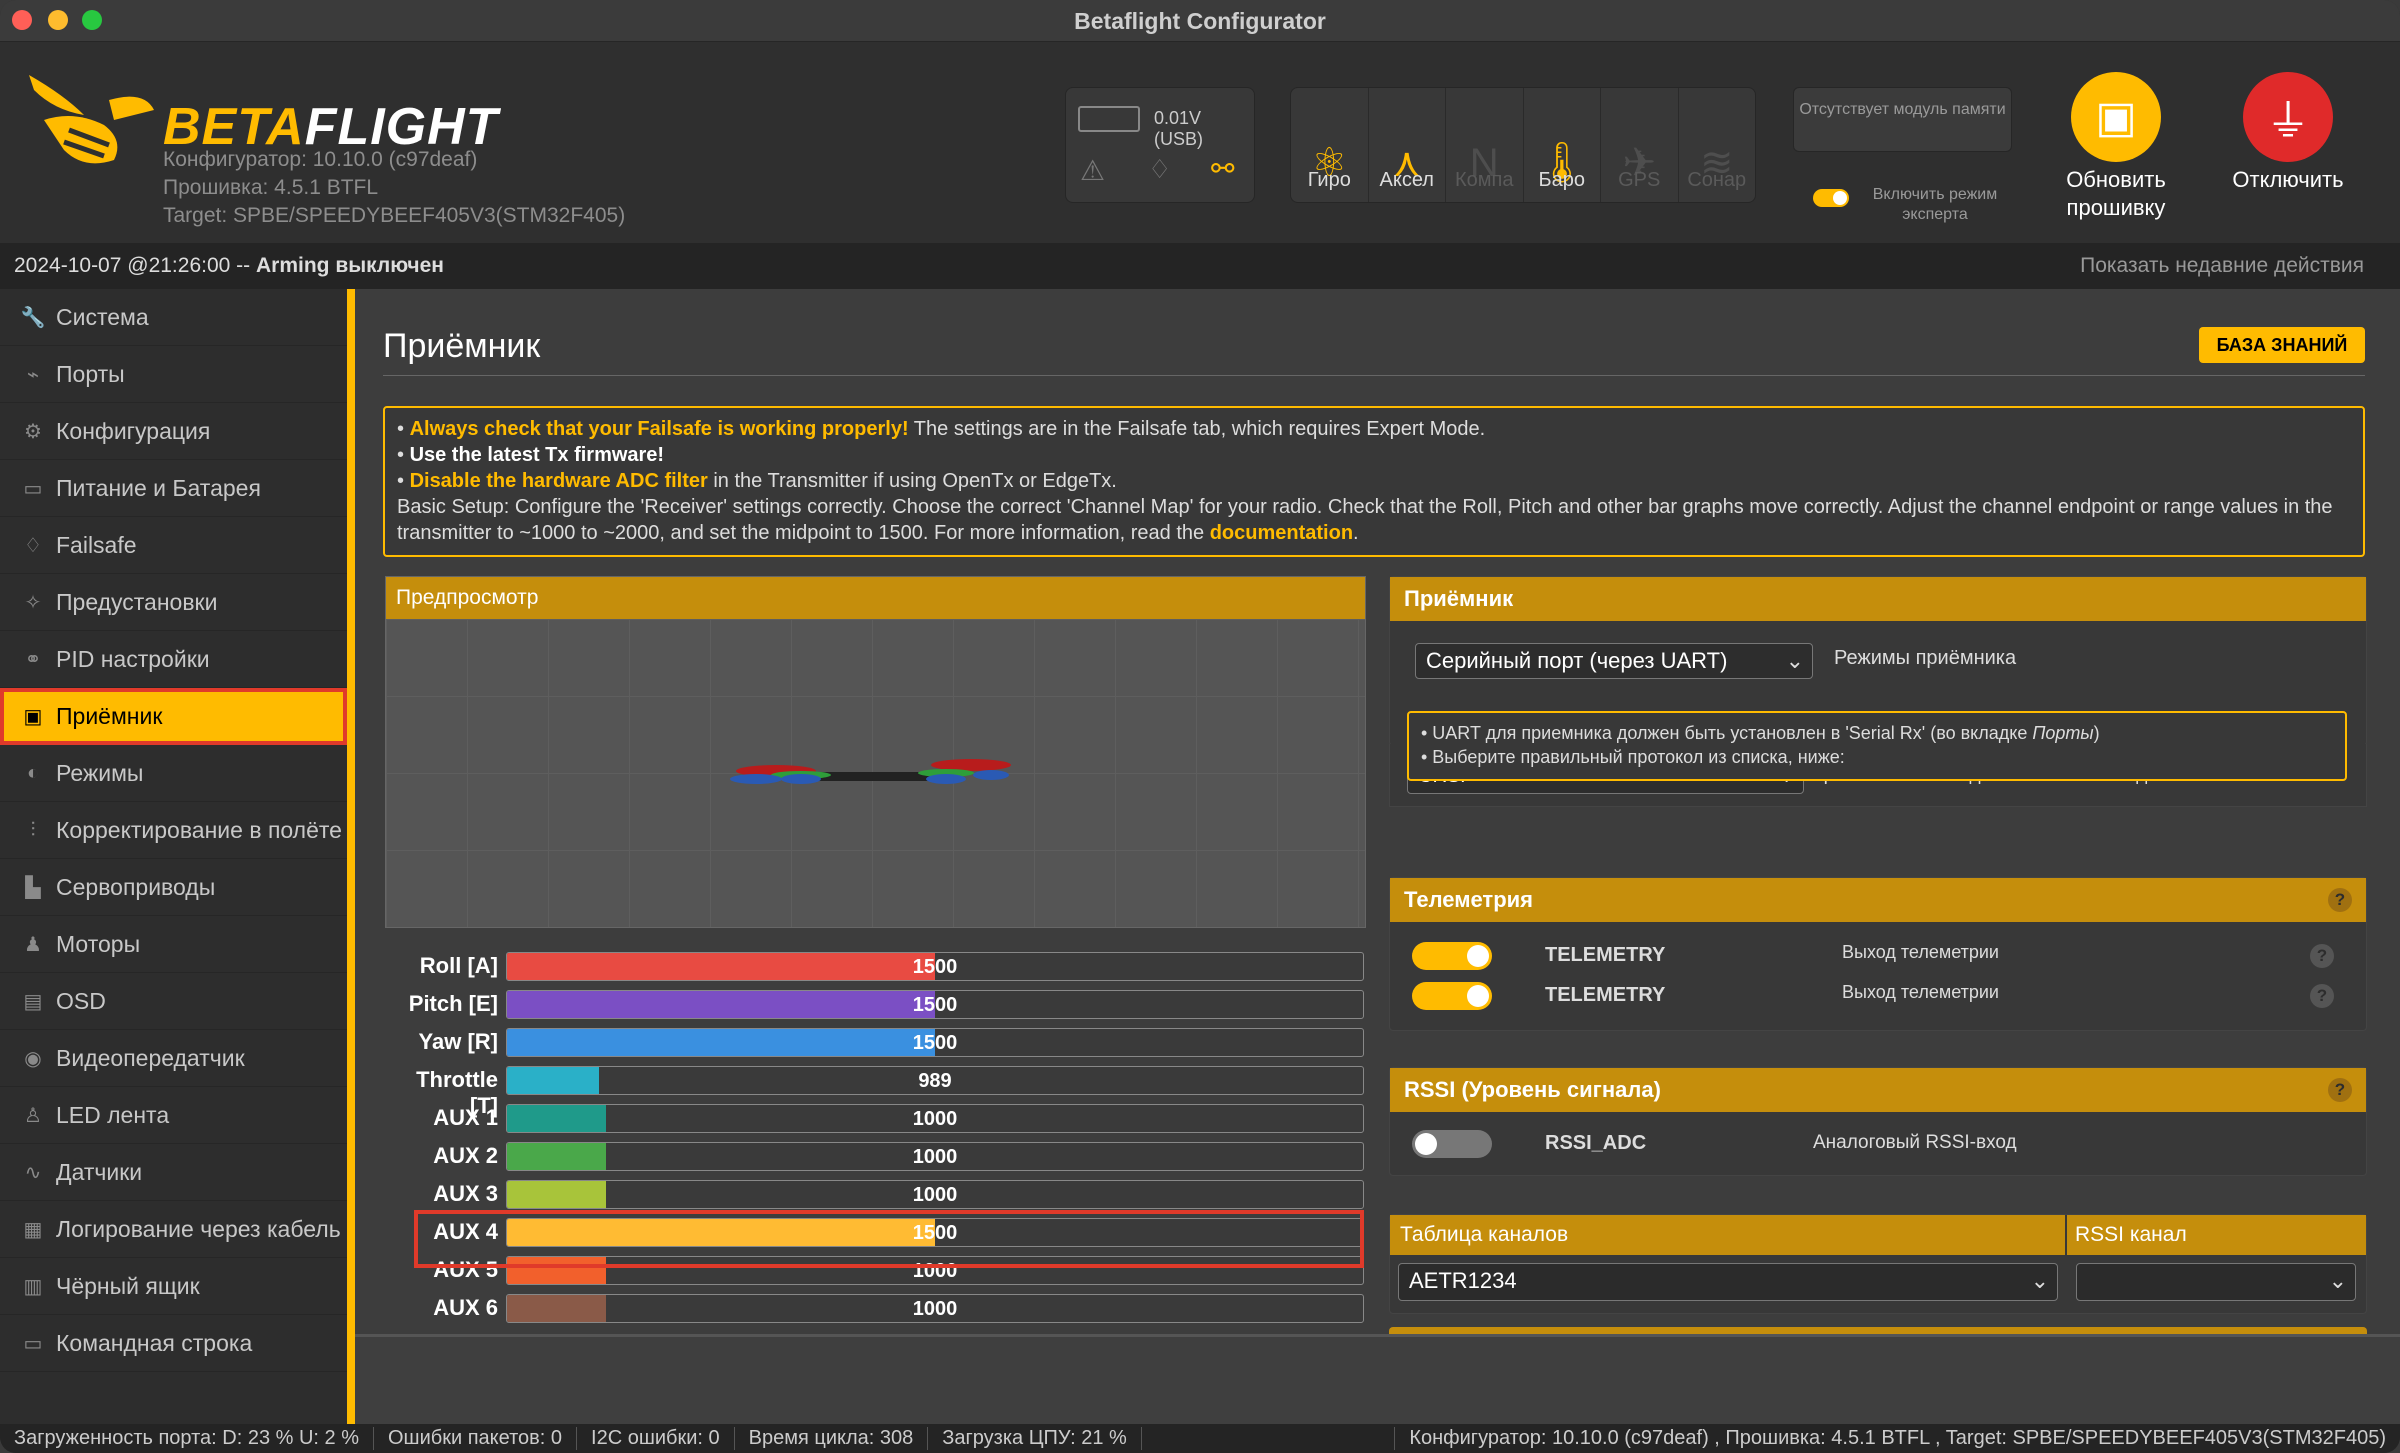 This screenshot has height=1453, width=2400. What do you see at coordinates (33, 829) in the screenshot?
I see `sliders-icon: ⫶` at bounding box center [33, 829].